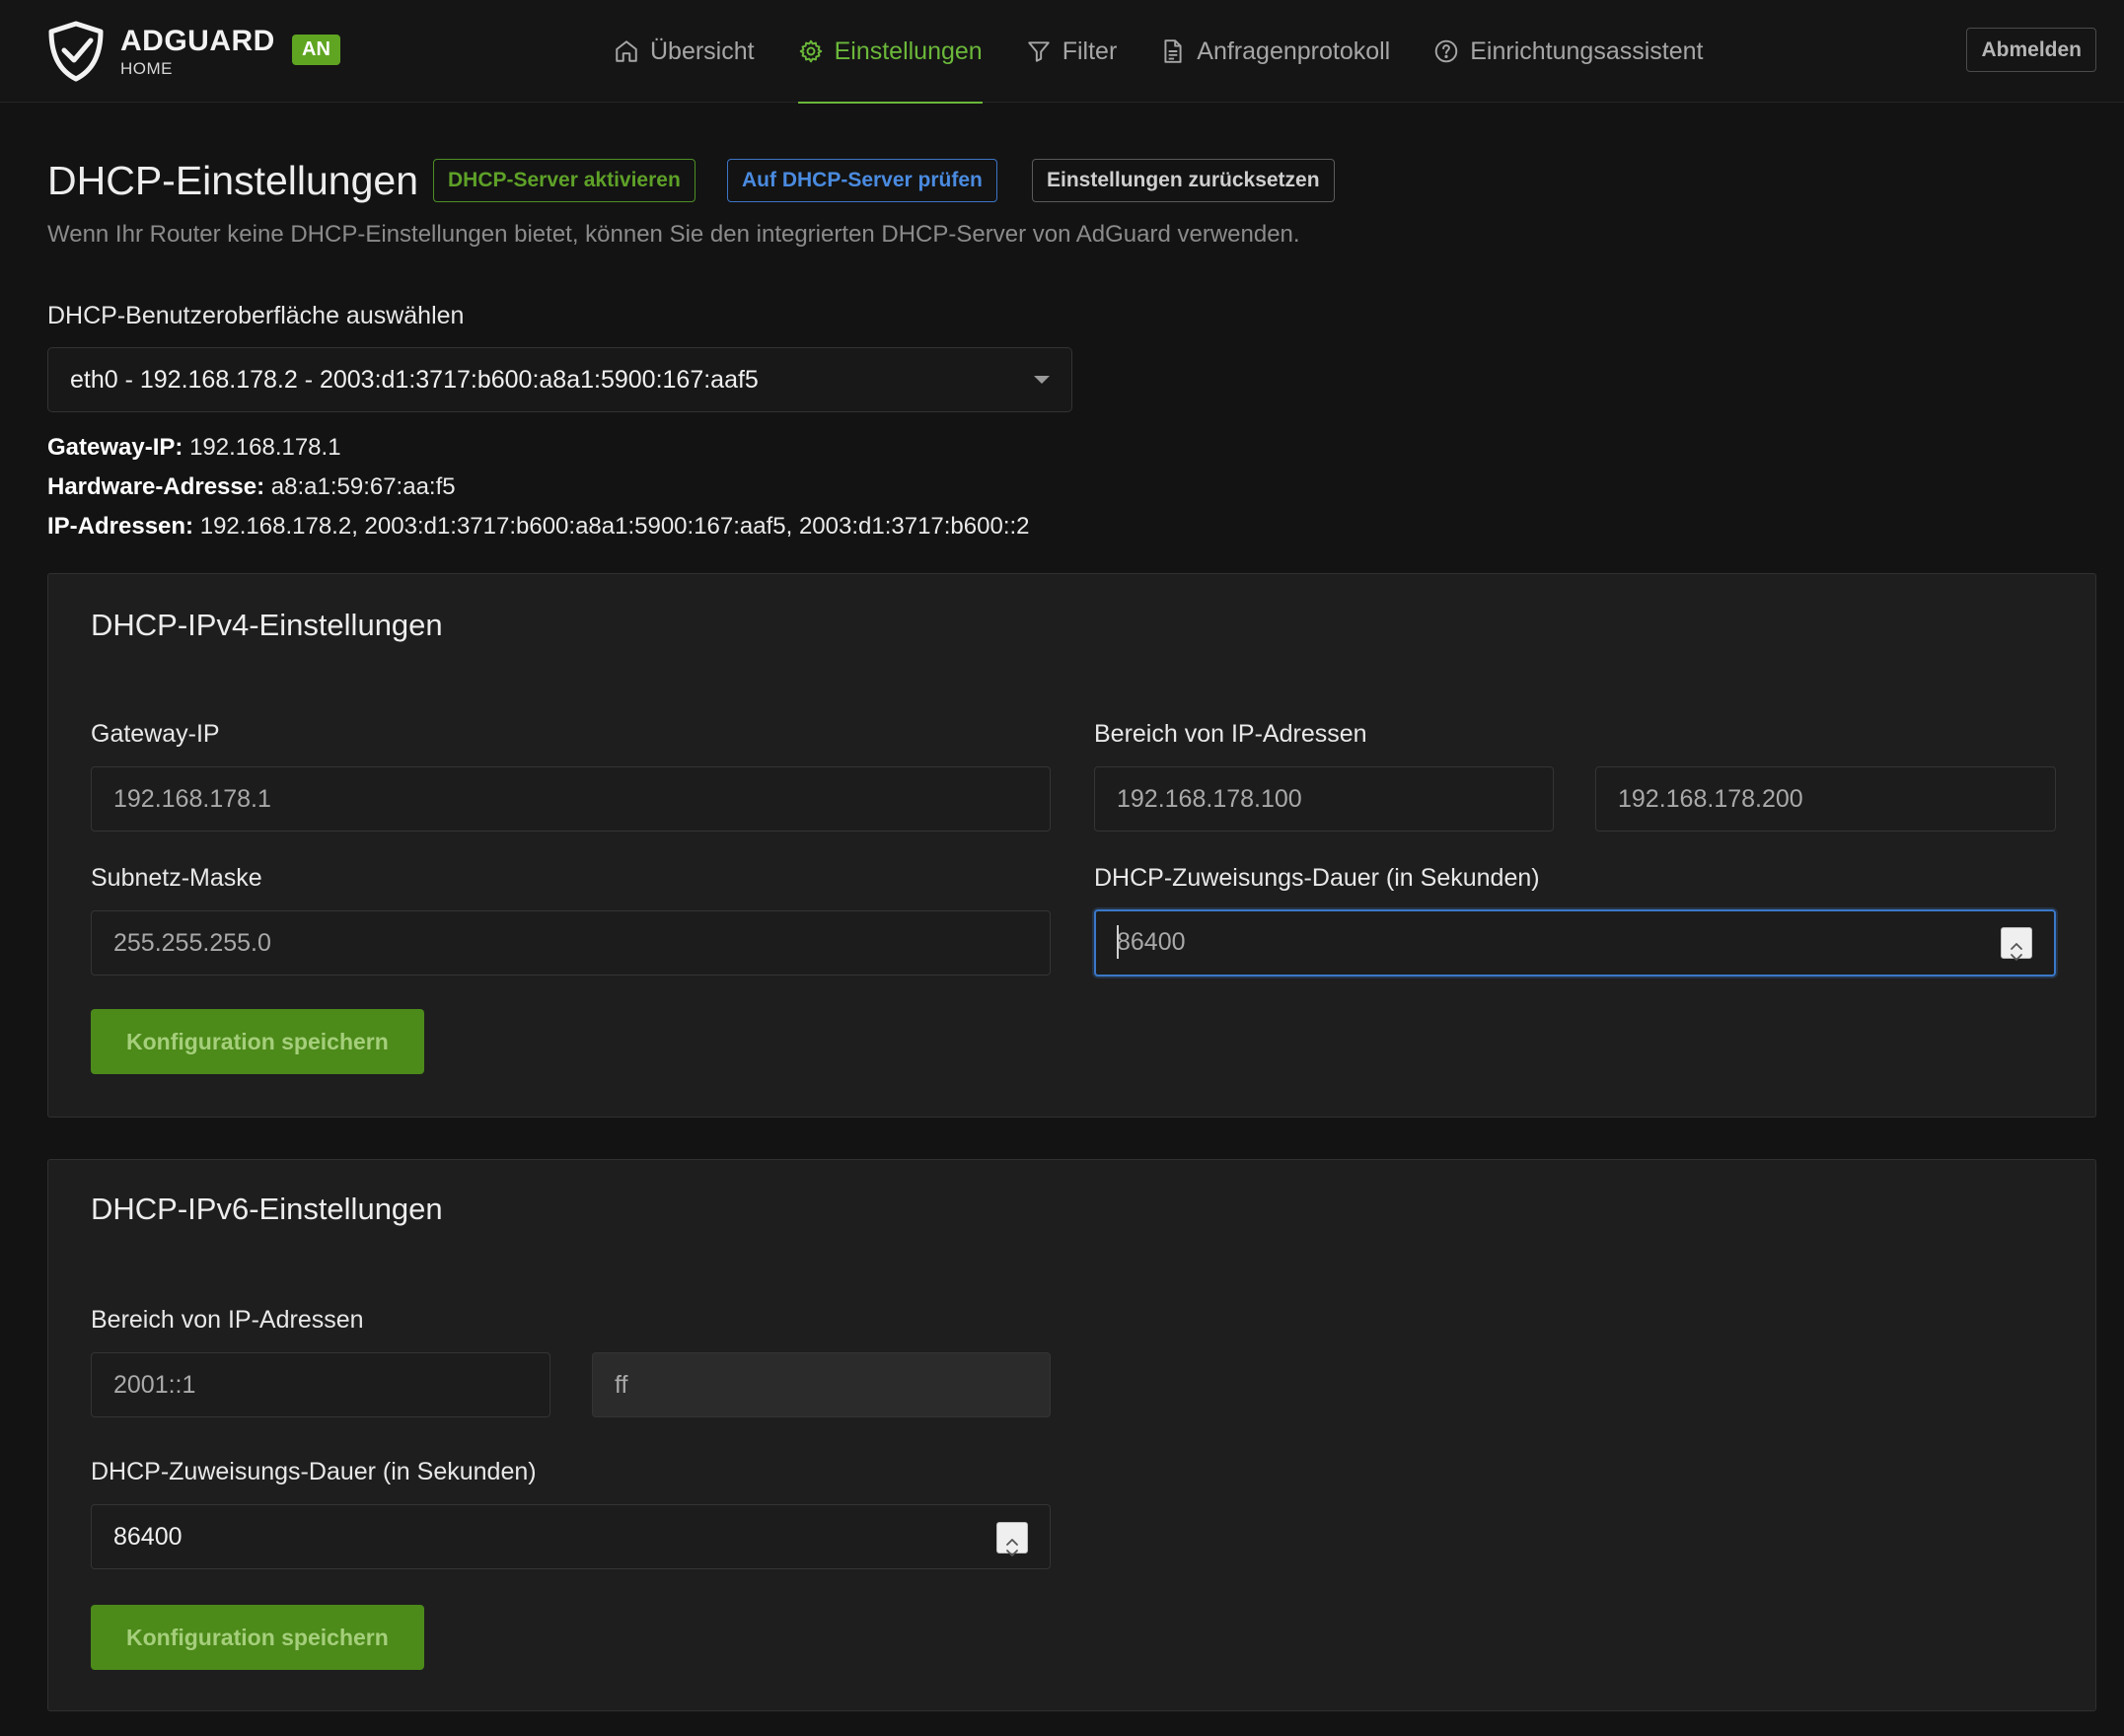 The width and height of the screenshot is (2124, 1736). What do you see at coordinates (76, 51) in the screenshot?
I see `shield-check-icon` at bounding box center [76, 51].